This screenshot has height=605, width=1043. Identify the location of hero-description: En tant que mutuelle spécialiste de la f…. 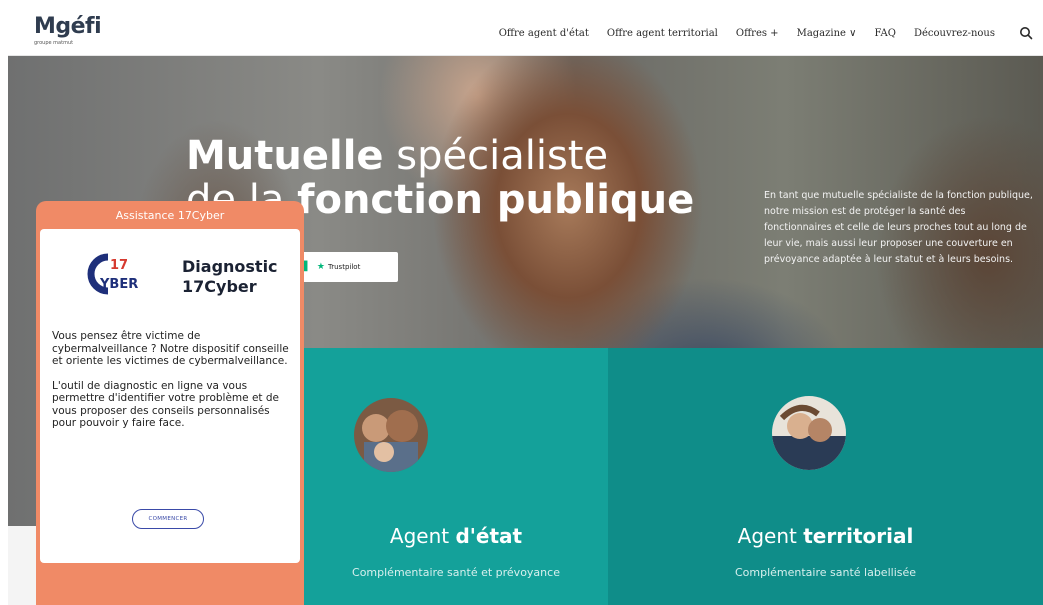
(898, 227).